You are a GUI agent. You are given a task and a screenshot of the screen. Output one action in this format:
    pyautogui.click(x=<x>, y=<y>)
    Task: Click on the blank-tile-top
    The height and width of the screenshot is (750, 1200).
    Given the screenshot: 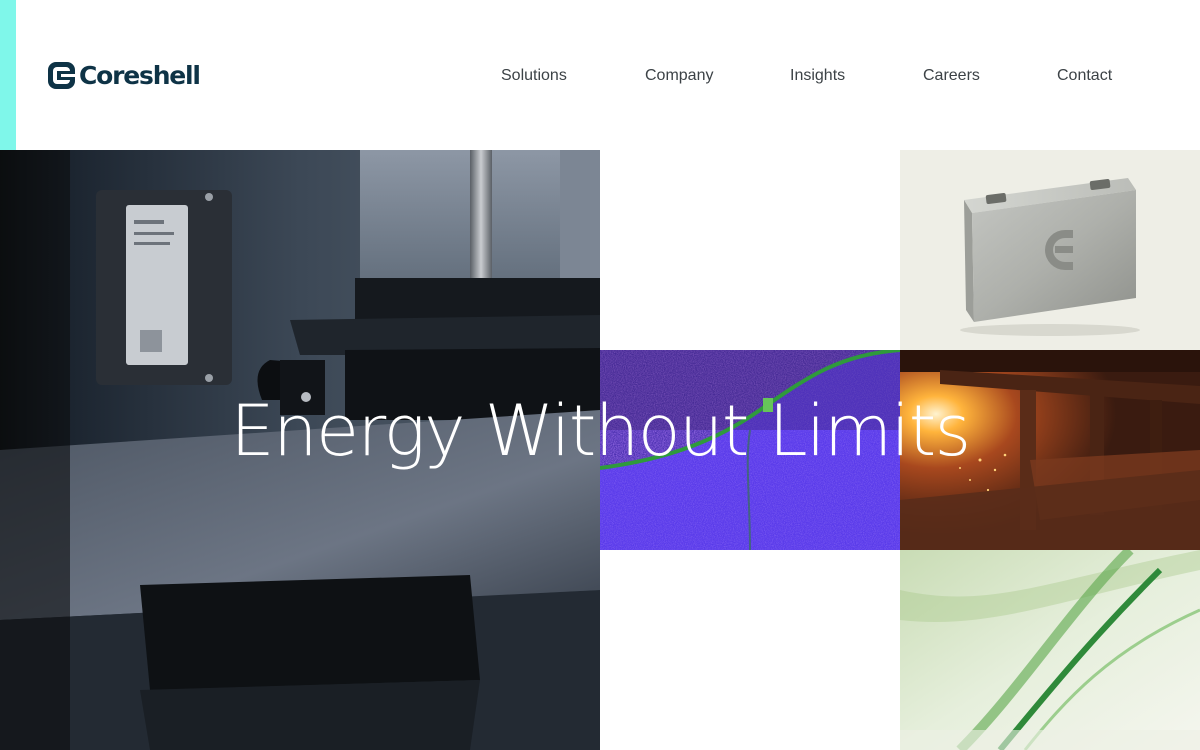 What is the action you would take?
    pyautogui.click(x=750, y=250)
    